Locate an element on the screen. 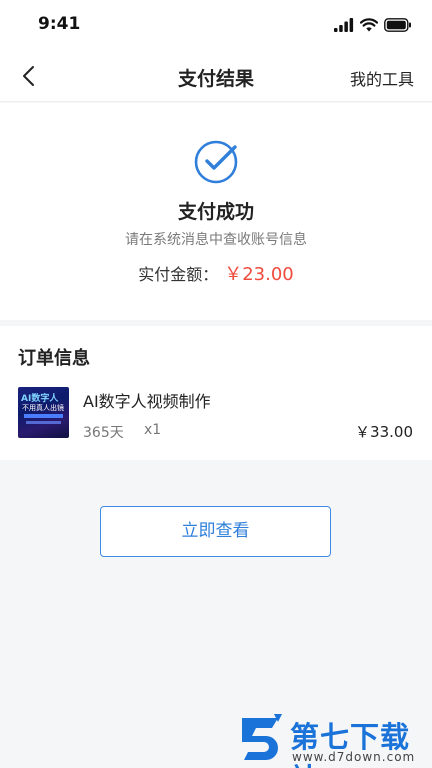  signal-icon is located at coordinates (344, 25).